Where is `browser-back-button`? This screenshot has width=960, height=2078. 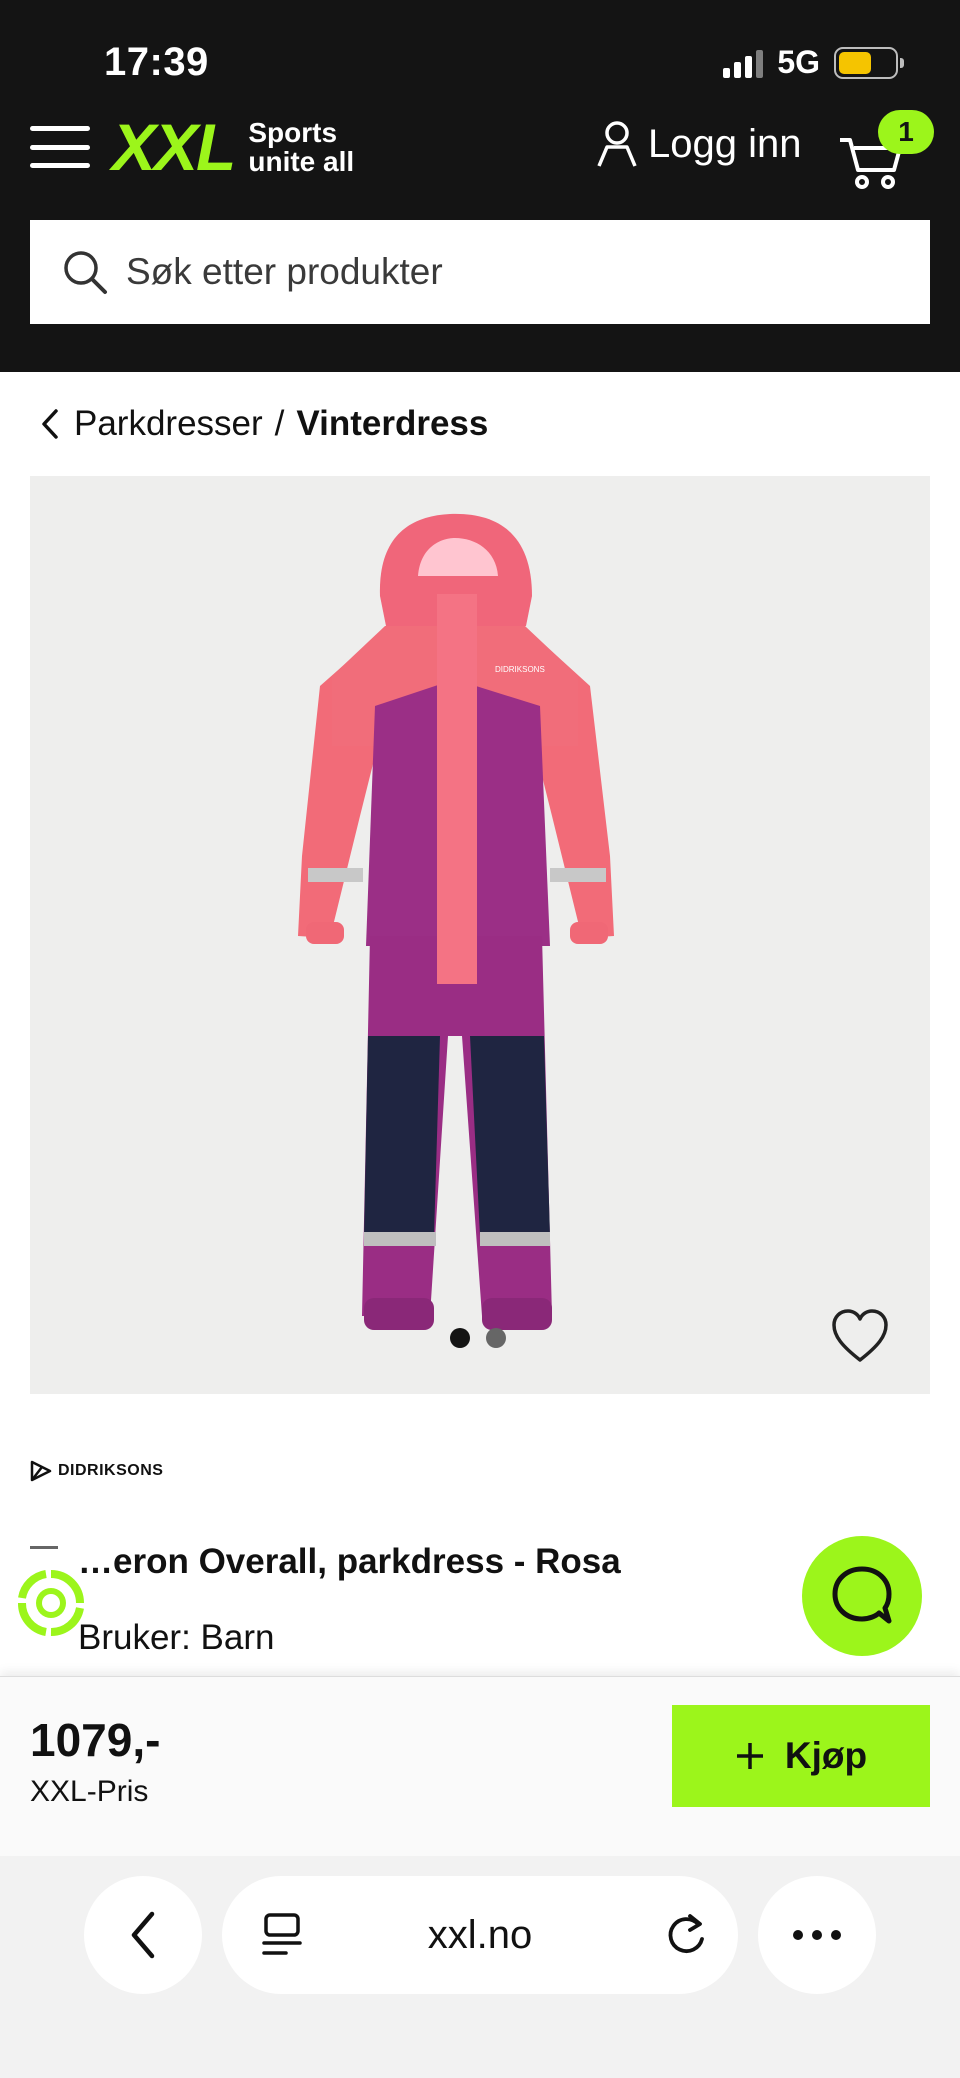 browser-back-button is located at coordinates (143, 1935).